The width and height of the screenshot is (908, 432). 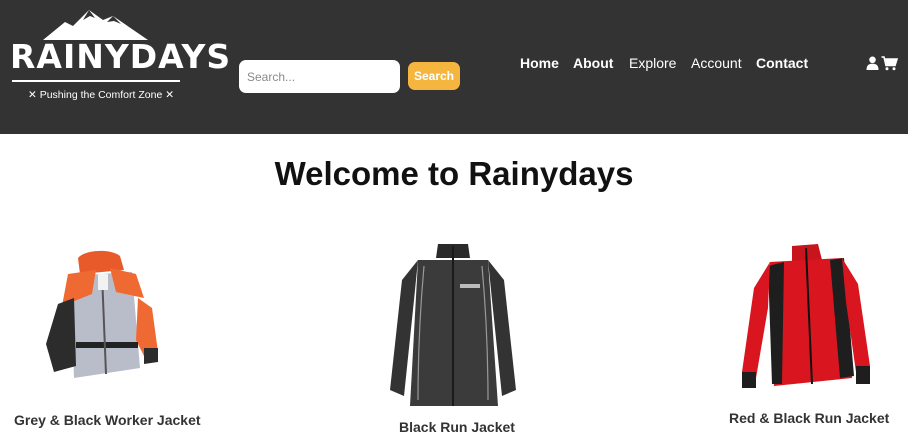 I want to click on cart-icon, so click(x=889, y=63).